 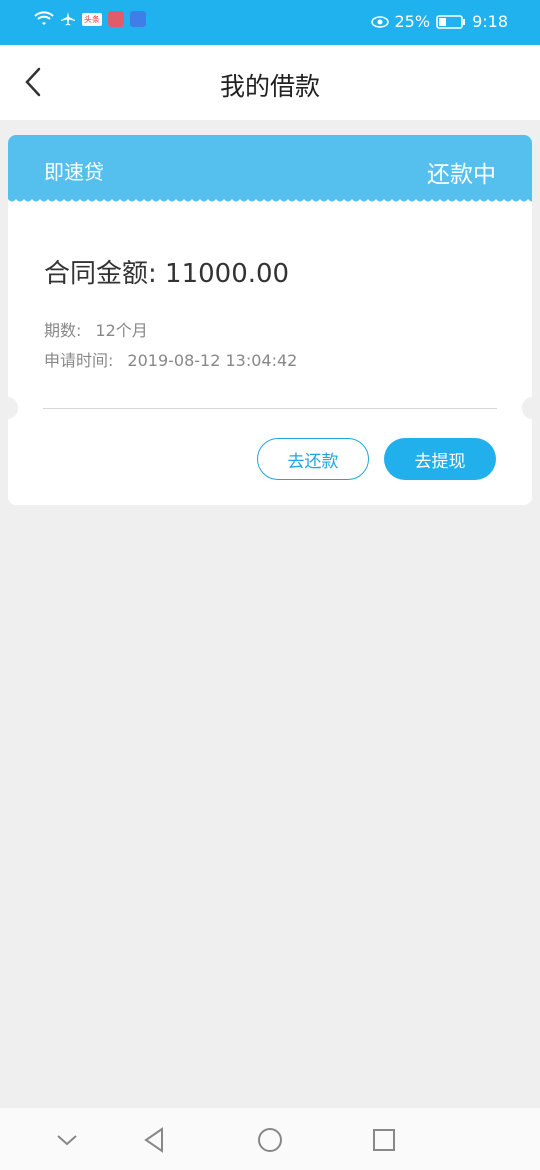 What do you see at coordinates (138, 19) in the screenshot?
I see `app-icon-blue` at bounding box center [138, 19].